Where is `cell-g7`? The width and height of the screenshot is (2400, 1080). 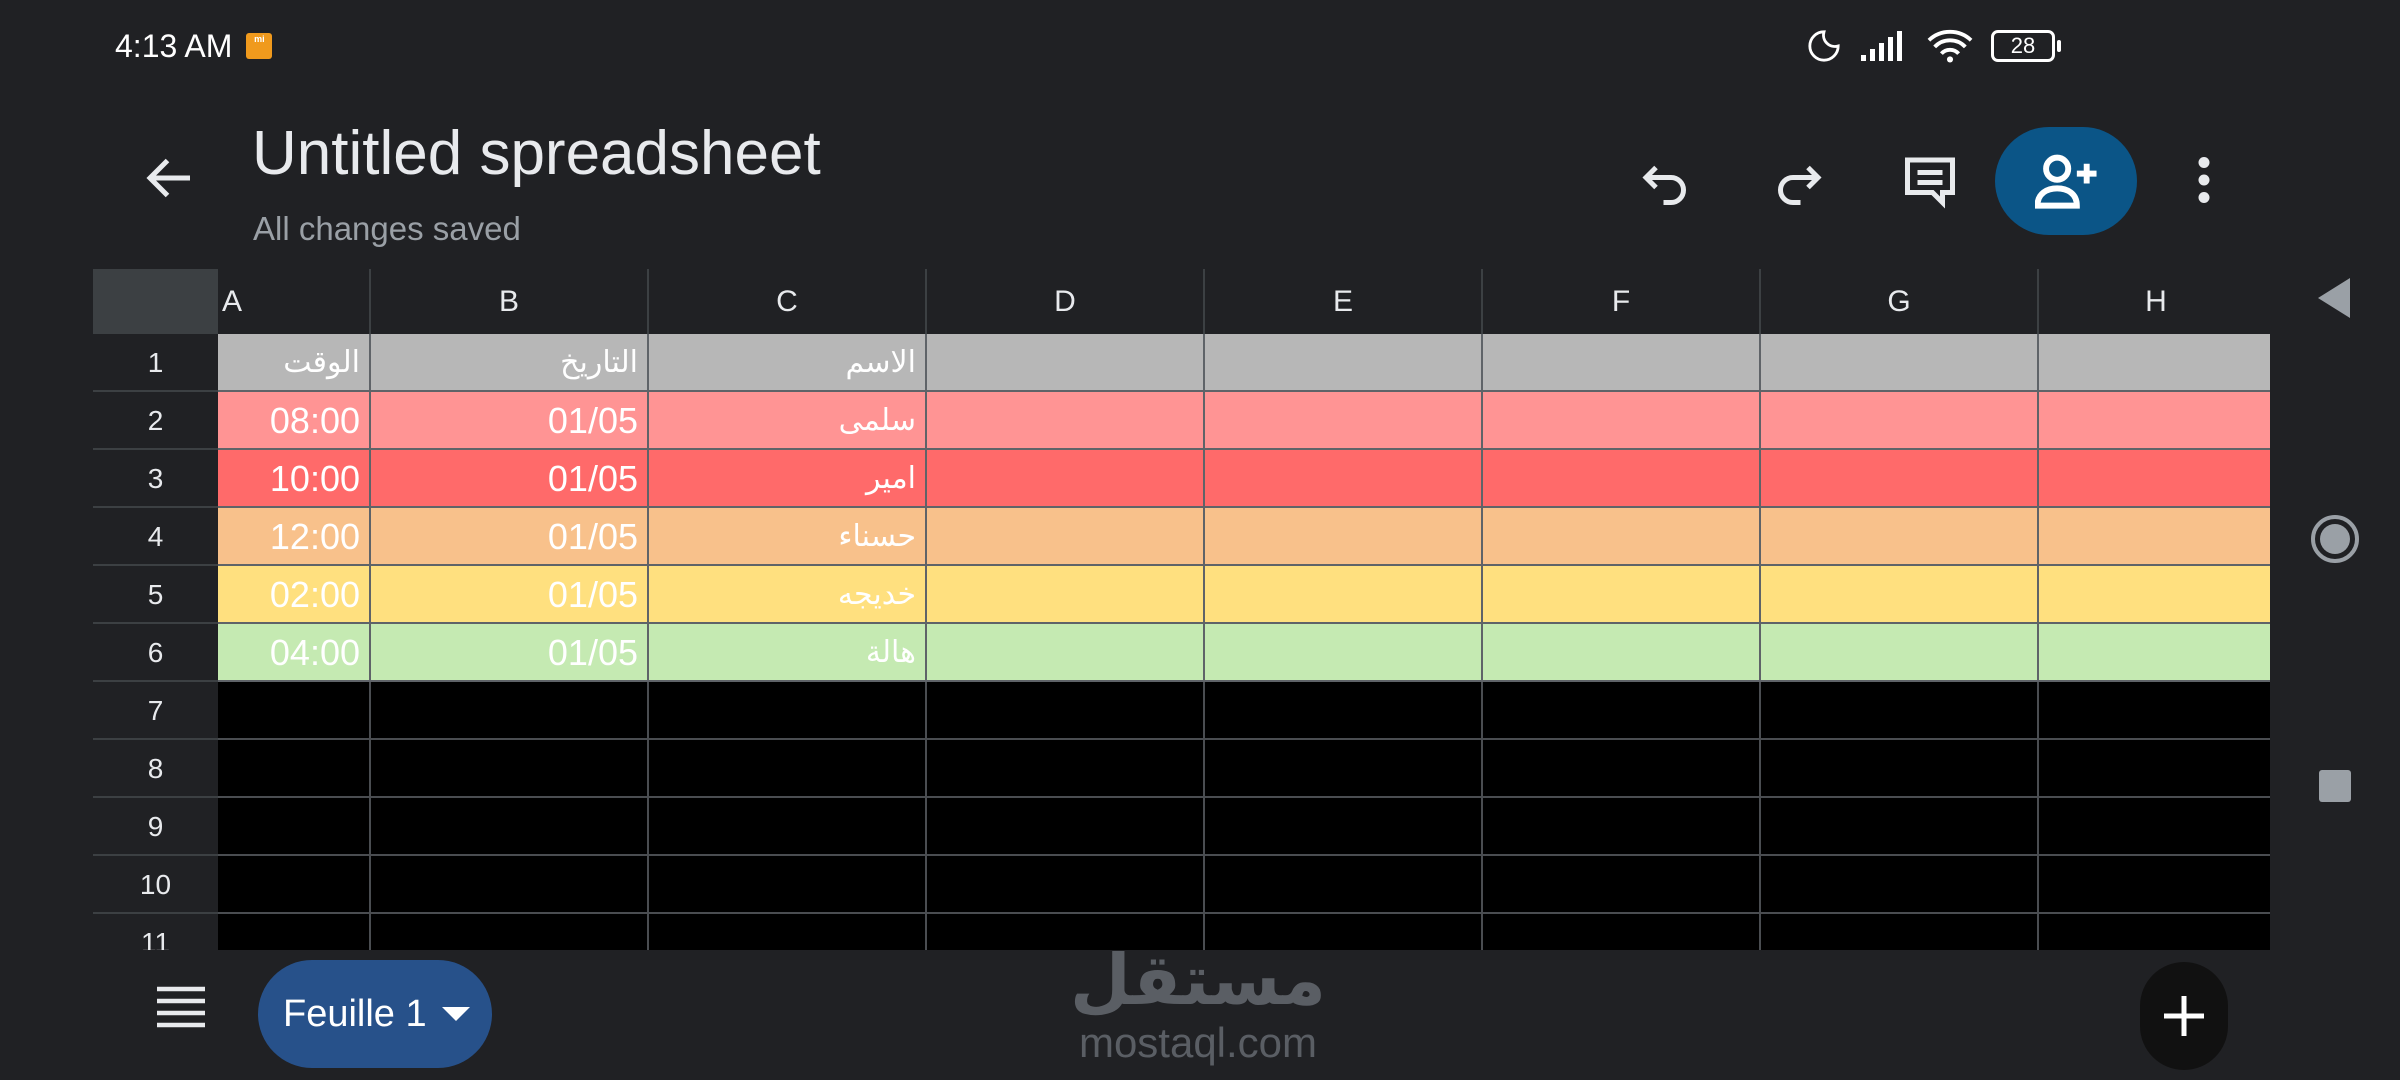 cell-g7 is located at coordinates (1900, 711).